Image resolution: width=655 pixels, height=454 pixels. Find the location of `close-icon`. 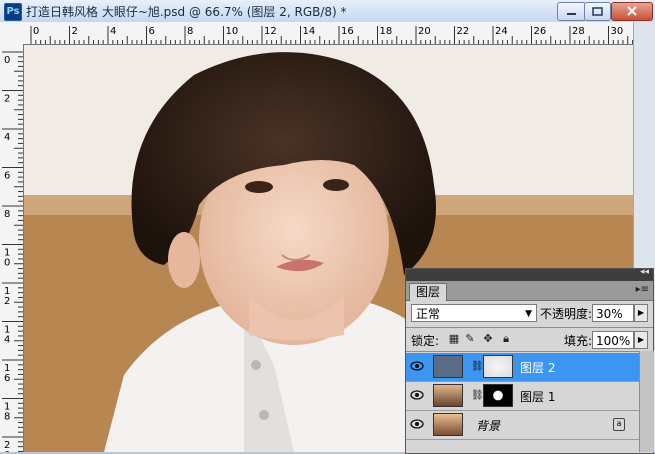

close-icon is located at coordinates (632, 11).